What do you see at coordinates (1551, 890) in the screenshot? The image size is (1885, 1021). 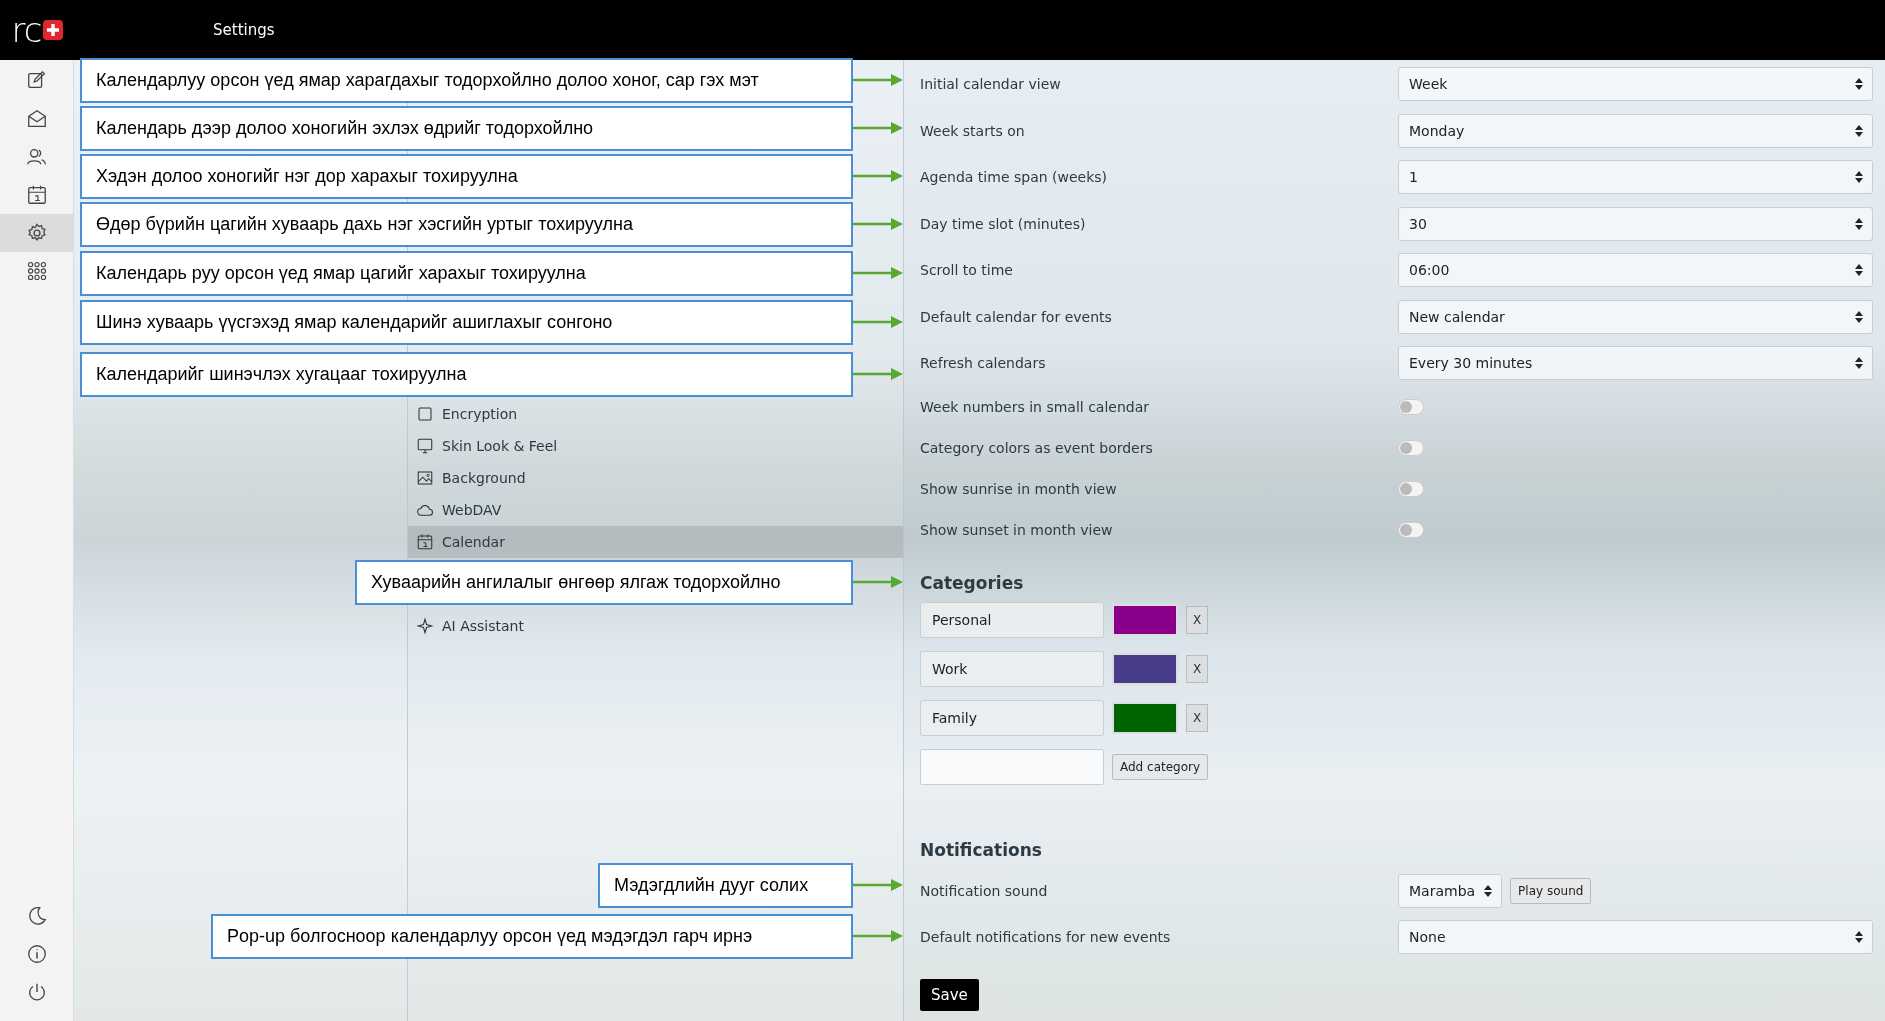 I see `play-sound-button: Play sound` at bounding box center [1551, 890].